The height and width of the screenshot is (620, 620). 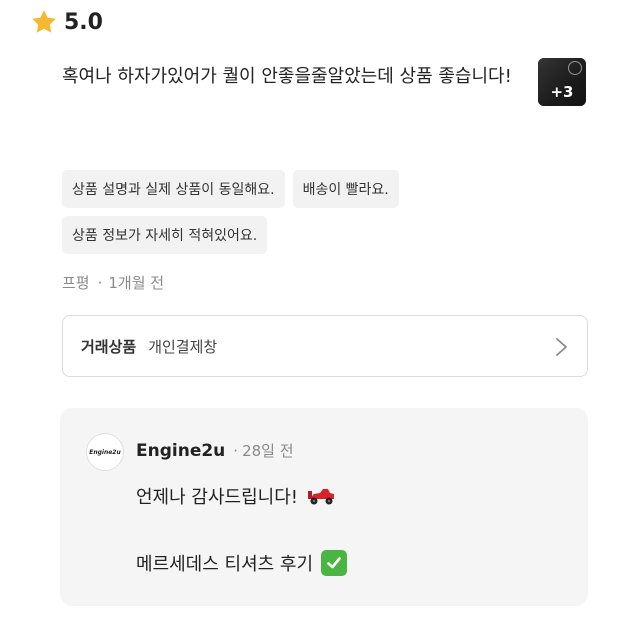 I want to click on traded-product-link: 거래상품 개인결제창, so click(x=325, y=346).